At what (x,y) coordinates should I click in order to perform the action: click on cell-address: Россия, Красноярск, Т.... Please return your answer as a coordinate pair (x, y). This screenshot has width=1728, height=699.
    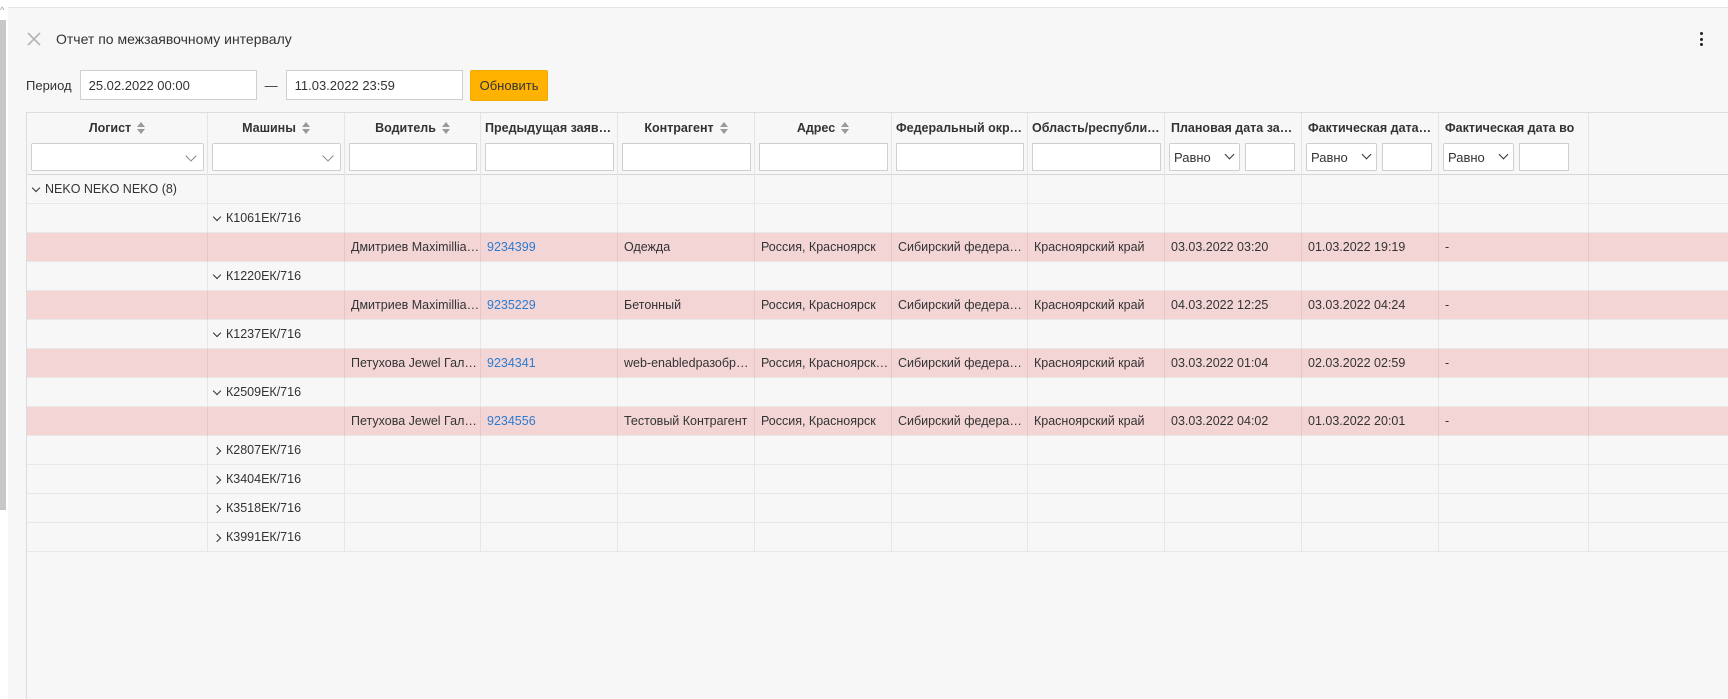
    Looking at the image, I should click on (823, 363).